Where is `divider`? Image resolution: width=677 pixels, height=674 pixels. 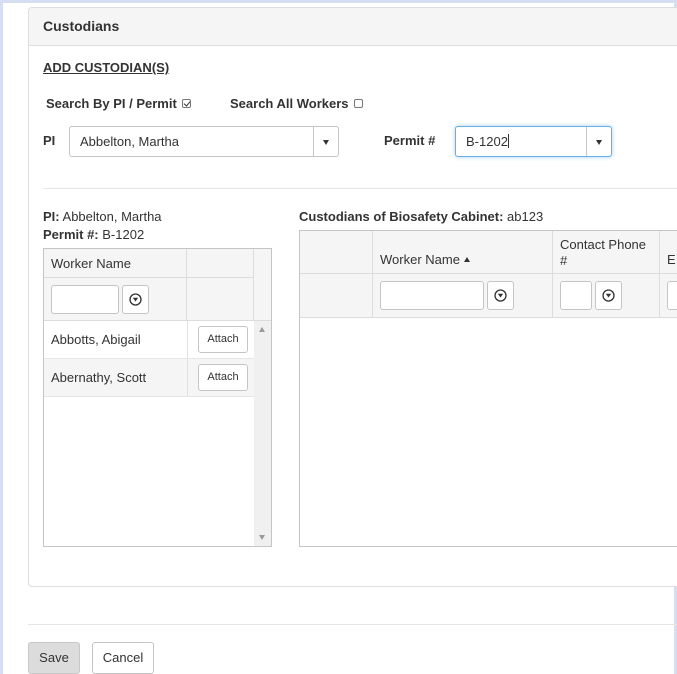 divider is located at coordinates (360, 188).